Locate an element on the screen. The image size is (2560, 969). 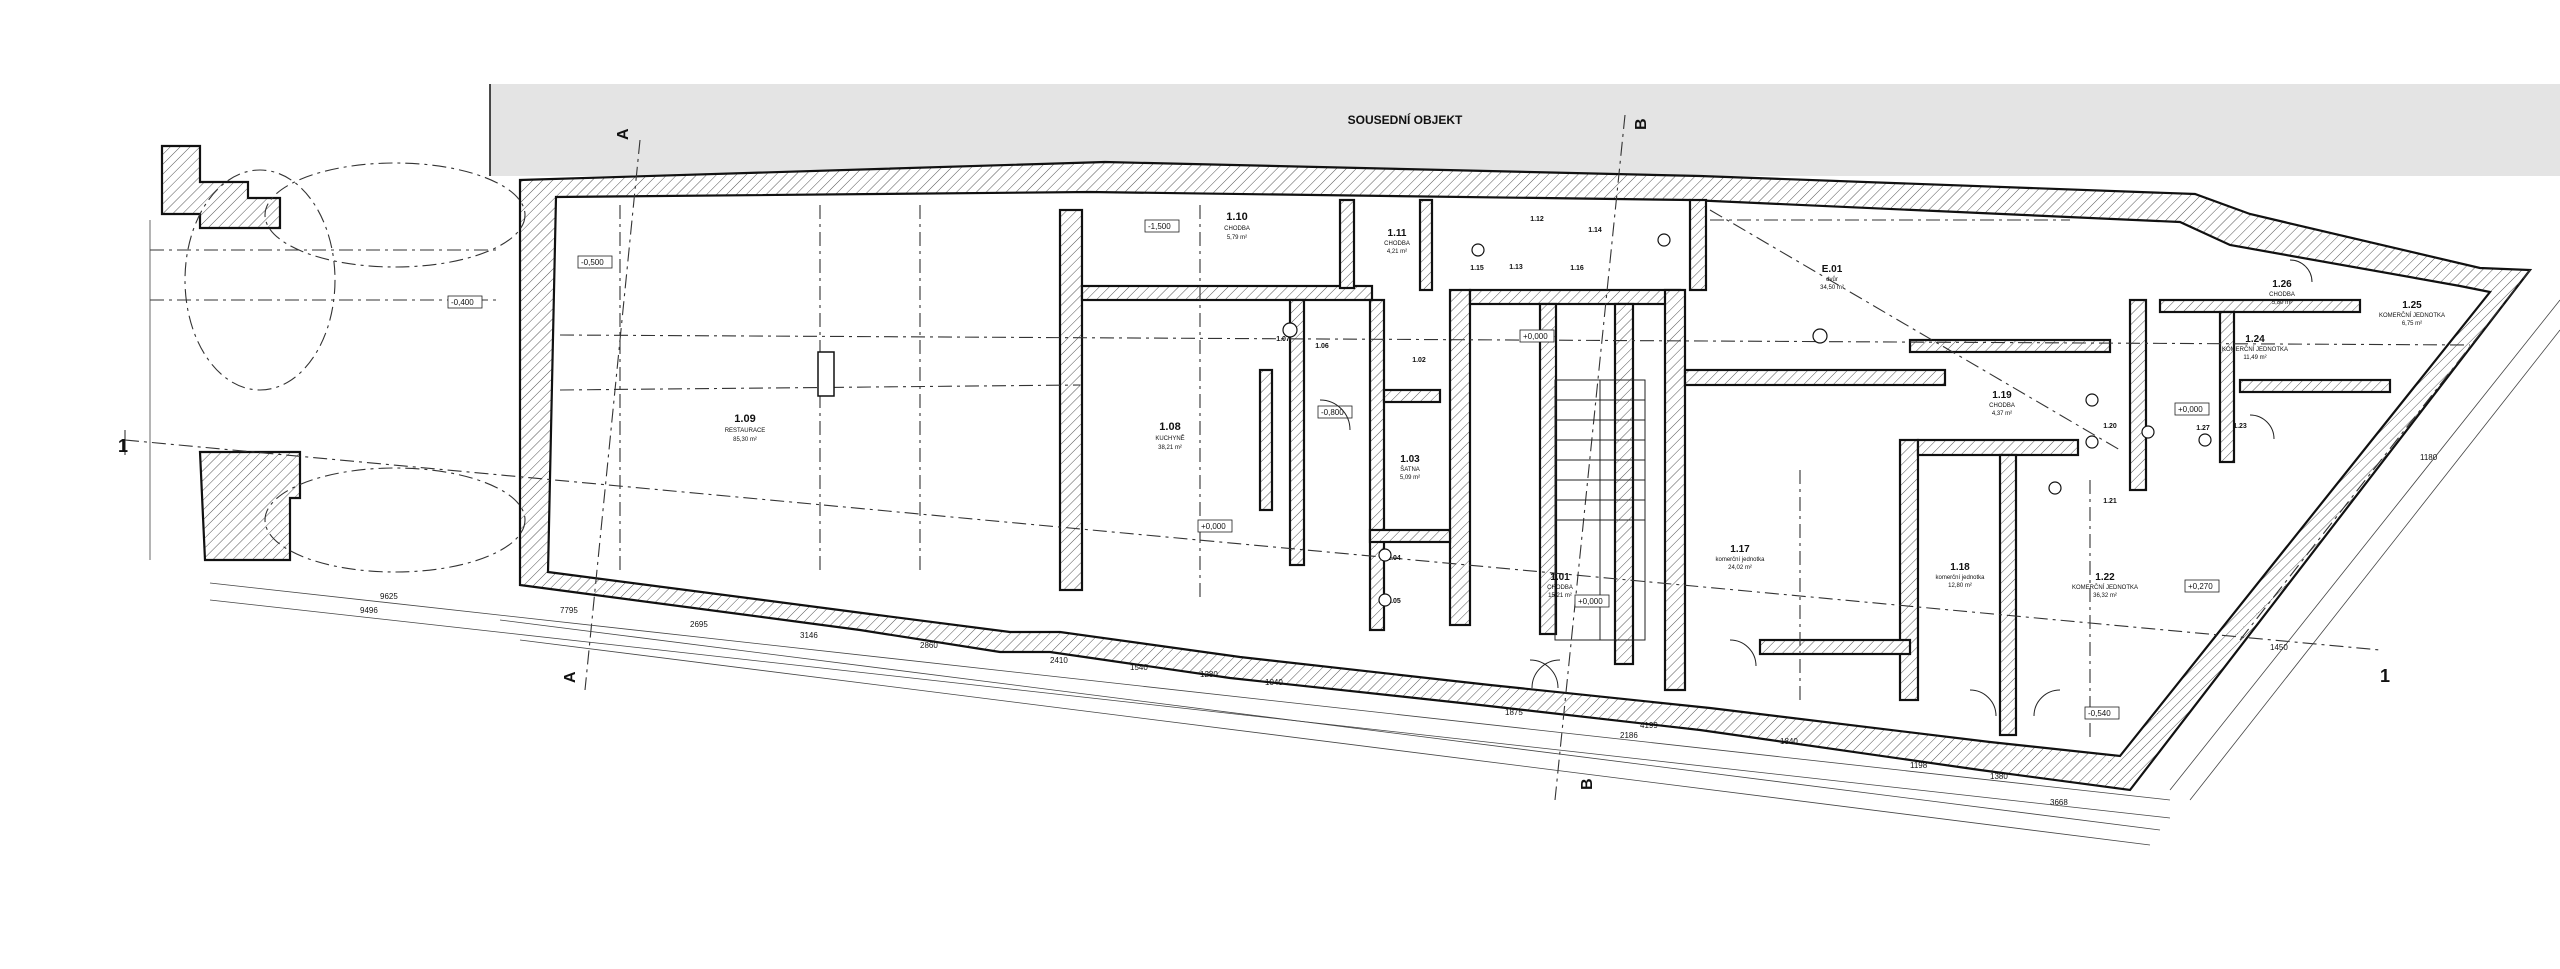
svg-text: 1.13 is located at coordinates (1516, 267).